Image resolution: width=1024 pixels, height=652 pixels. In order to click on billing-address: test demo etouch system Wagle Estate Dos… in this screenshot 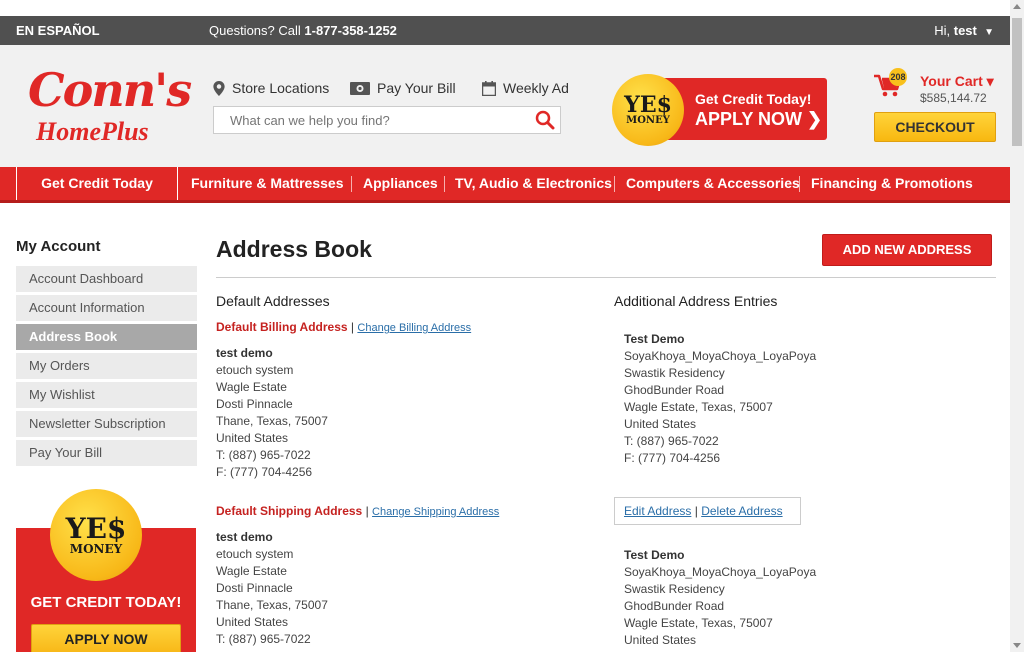, I will do `click(272, 413)`.